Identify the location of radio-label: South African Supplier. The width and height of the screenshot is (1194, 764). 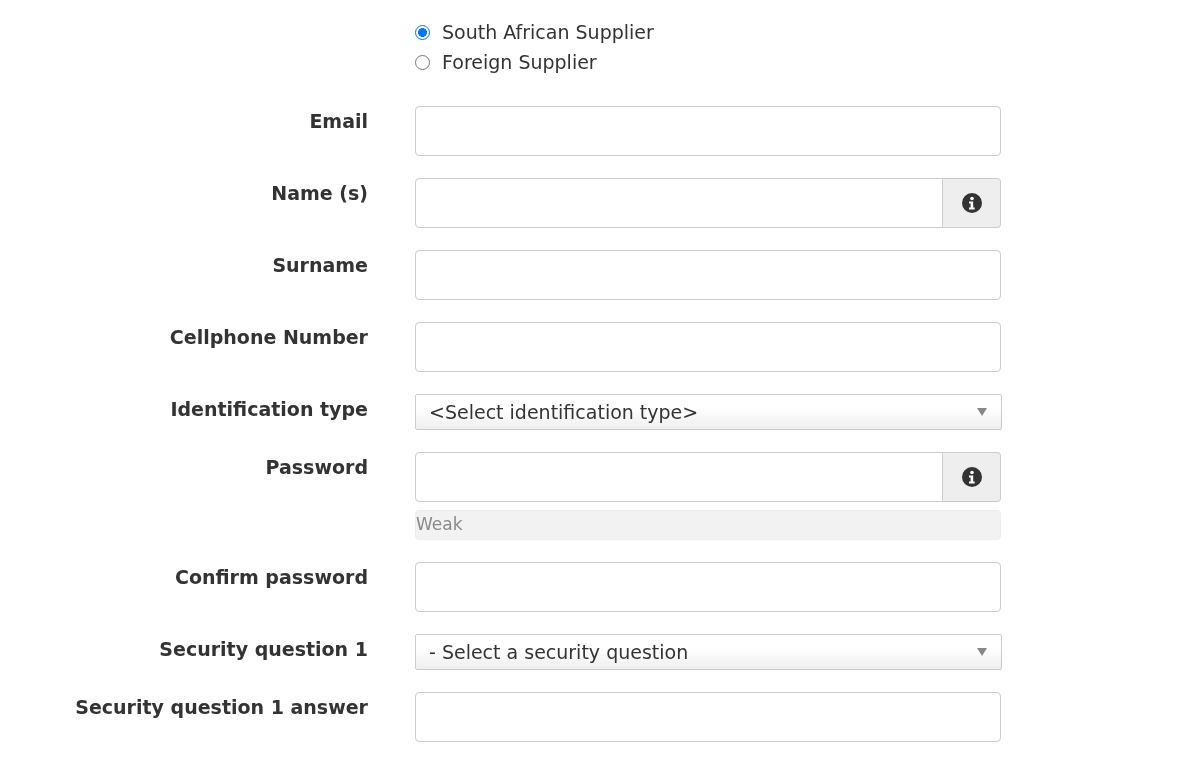
(548, 32).